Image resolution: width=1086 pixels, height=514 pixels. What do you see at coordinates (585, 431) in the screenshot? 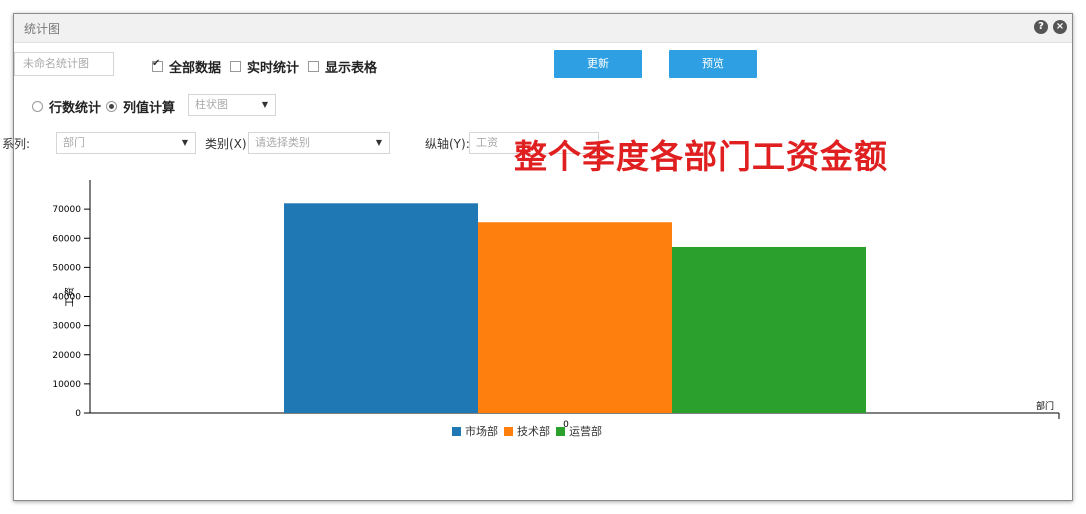
I see `legend-label: 运营部` at bounding box center [585, 431].